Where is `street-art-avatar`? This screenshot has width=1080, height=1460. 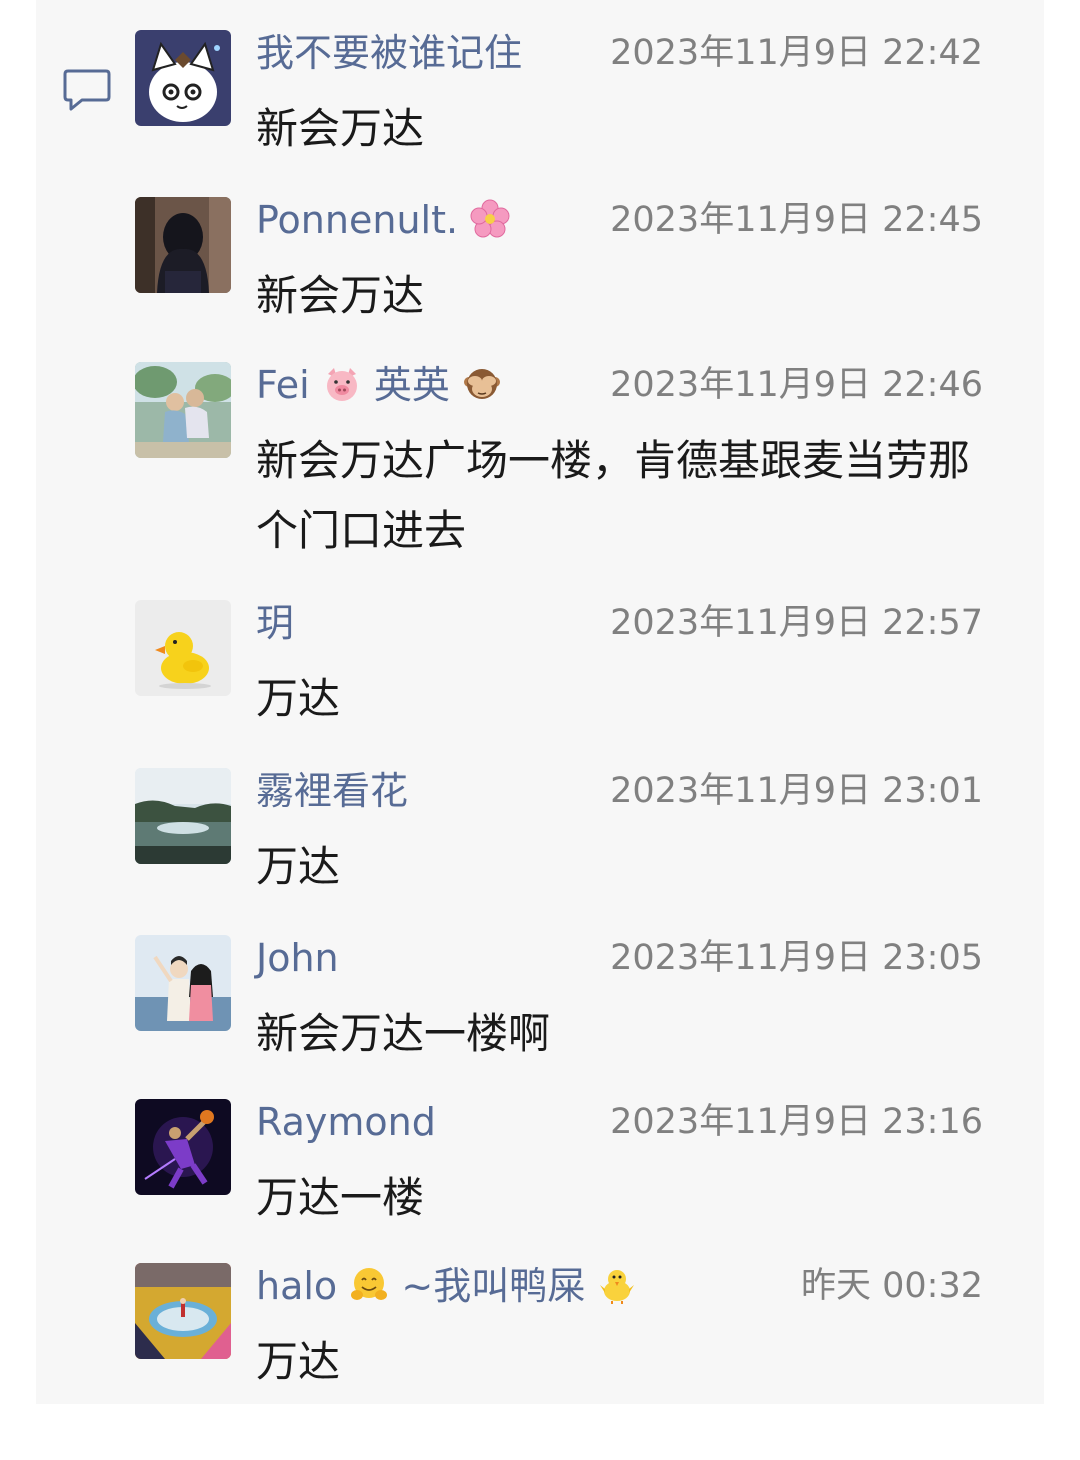 street-art-avatar is located at coordinates (183, 1311).